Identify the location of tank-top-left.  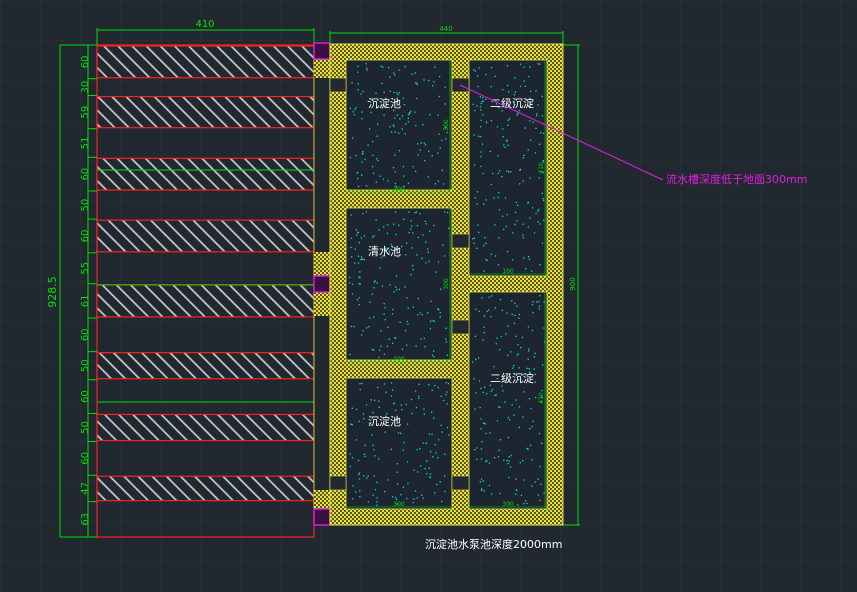
(399, 125).